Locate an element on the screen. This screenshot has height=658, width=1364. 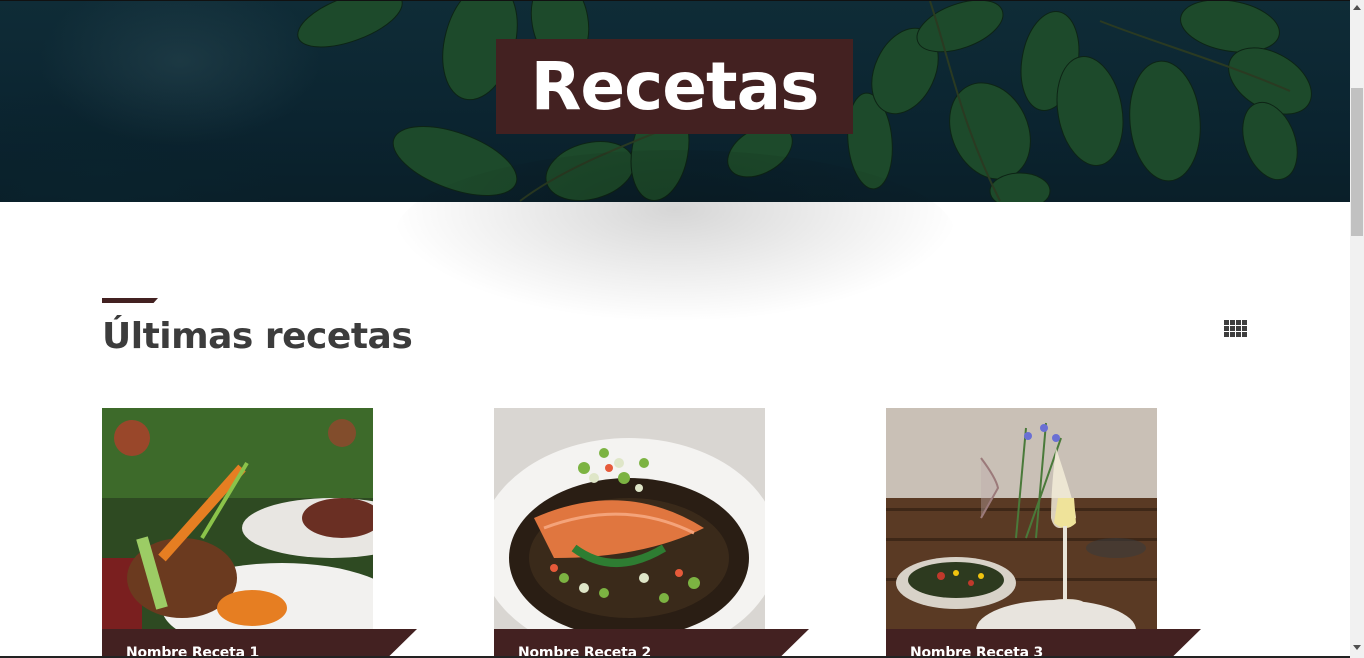
recipe-label-bar-1: Nombre Receta 1 is located at coordinates (259, 643).